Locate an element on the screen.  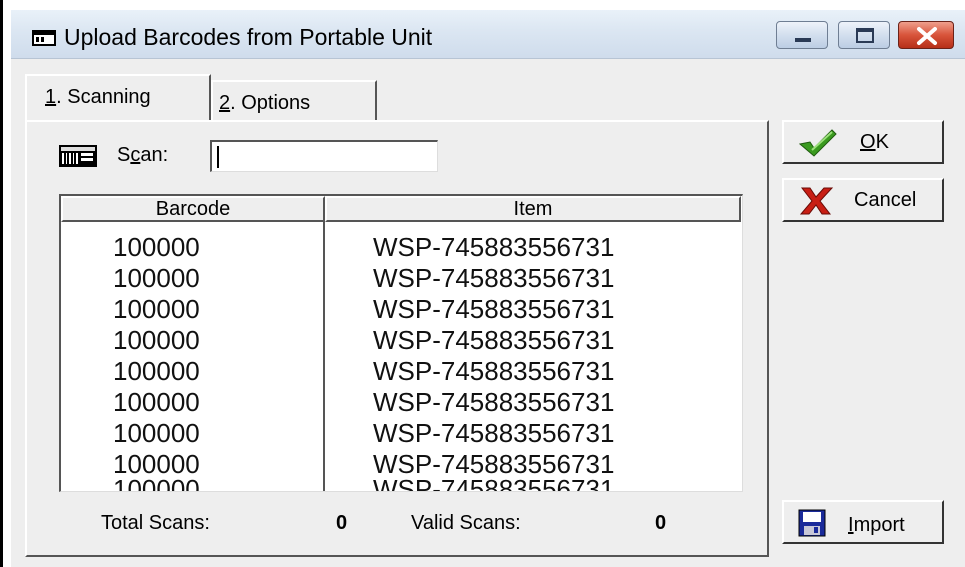
column-header-item: Item is located at coordinates (533, 209).